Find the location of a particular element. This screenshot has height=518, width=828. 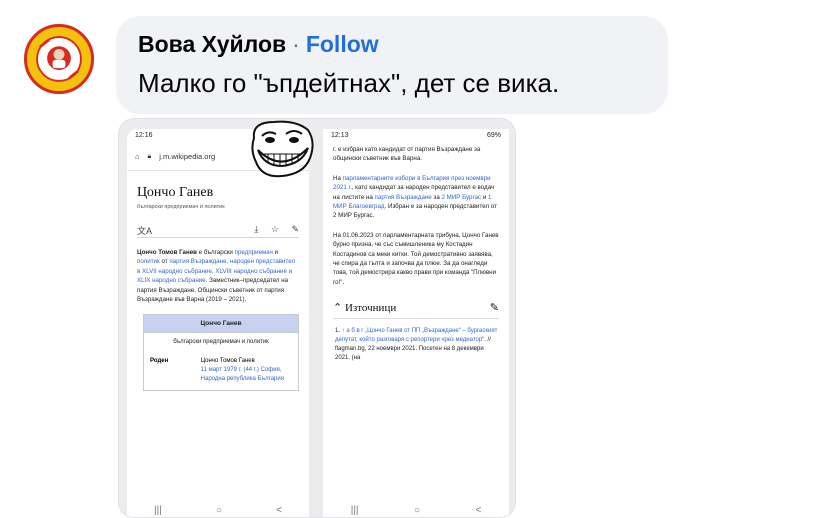

putin-khuylo-badge-icon is located at coordinates (59, 59).